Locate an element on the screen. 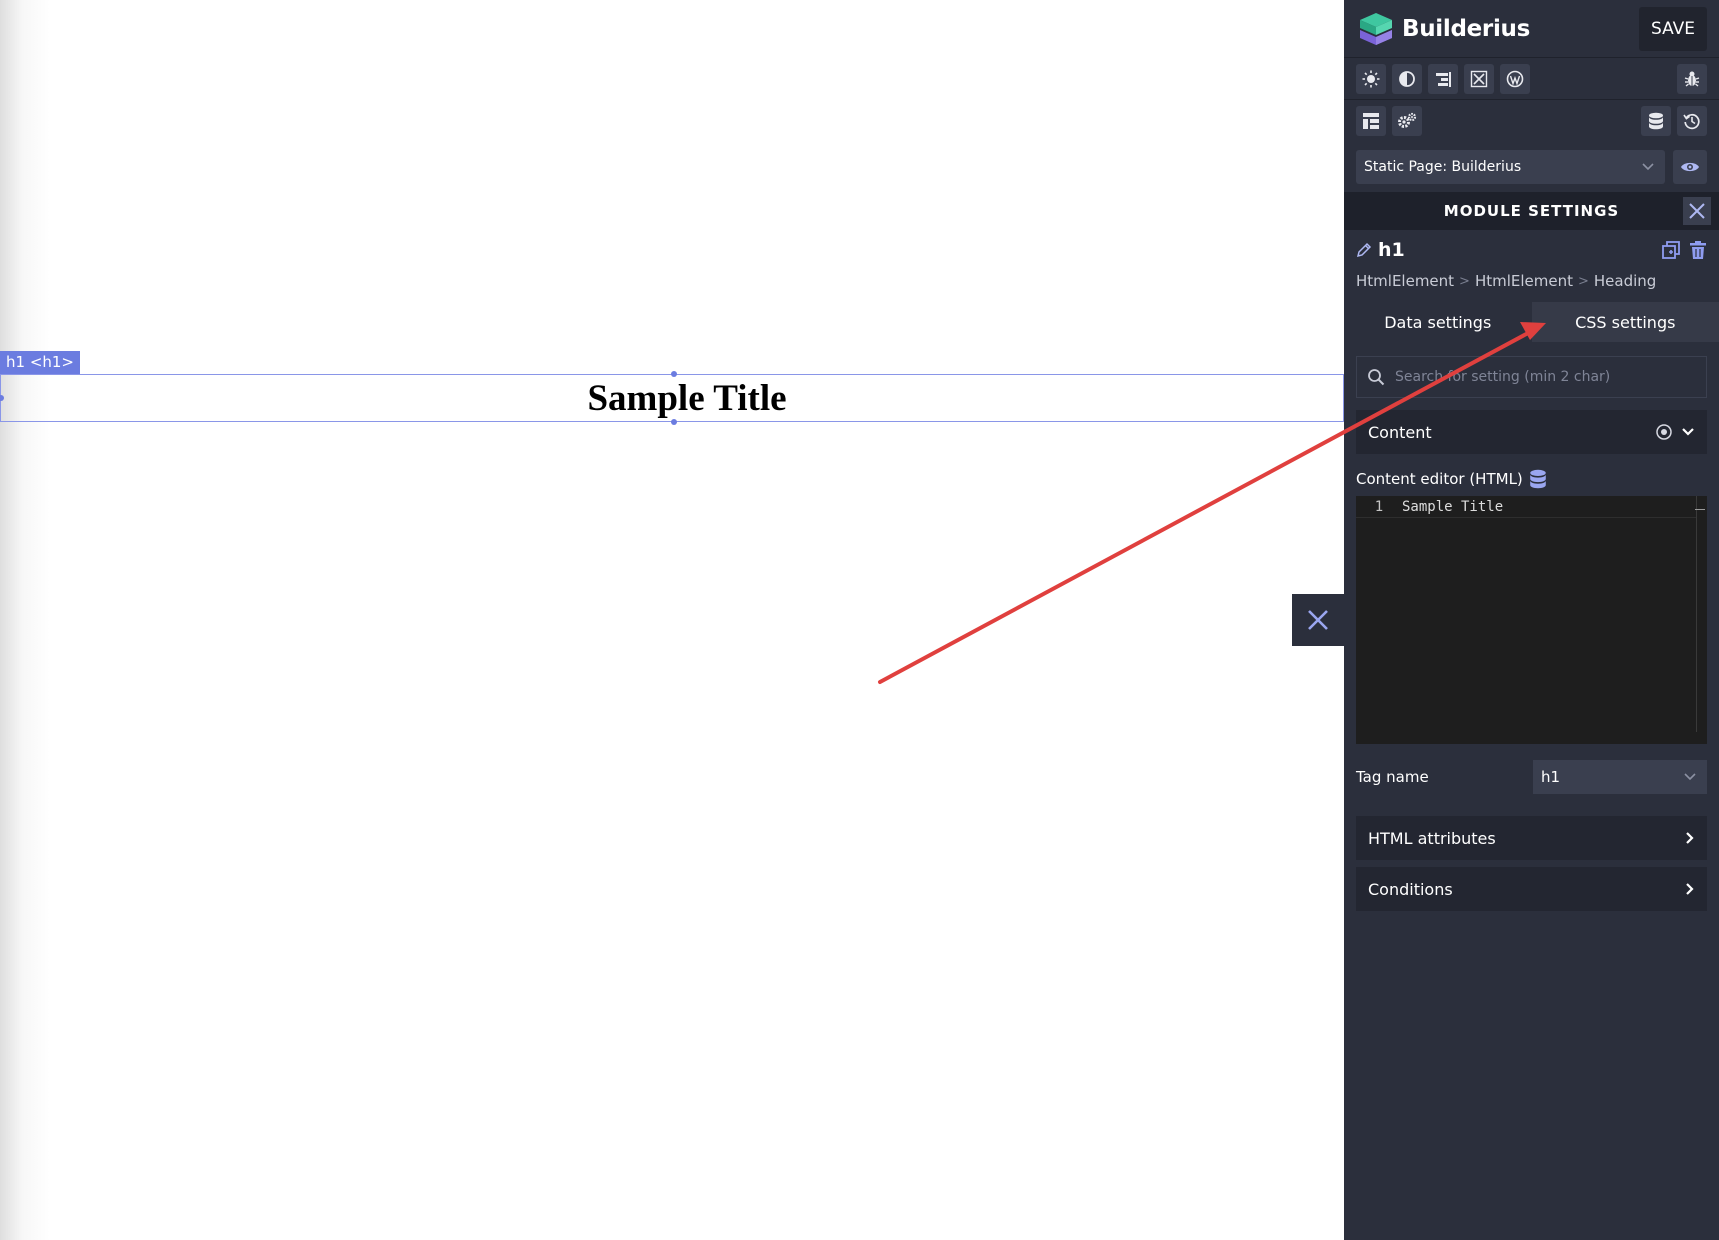 The height and width of the screenshot is (1240, 1719). resize-handle-bottom is located at coordinates (674, 422).